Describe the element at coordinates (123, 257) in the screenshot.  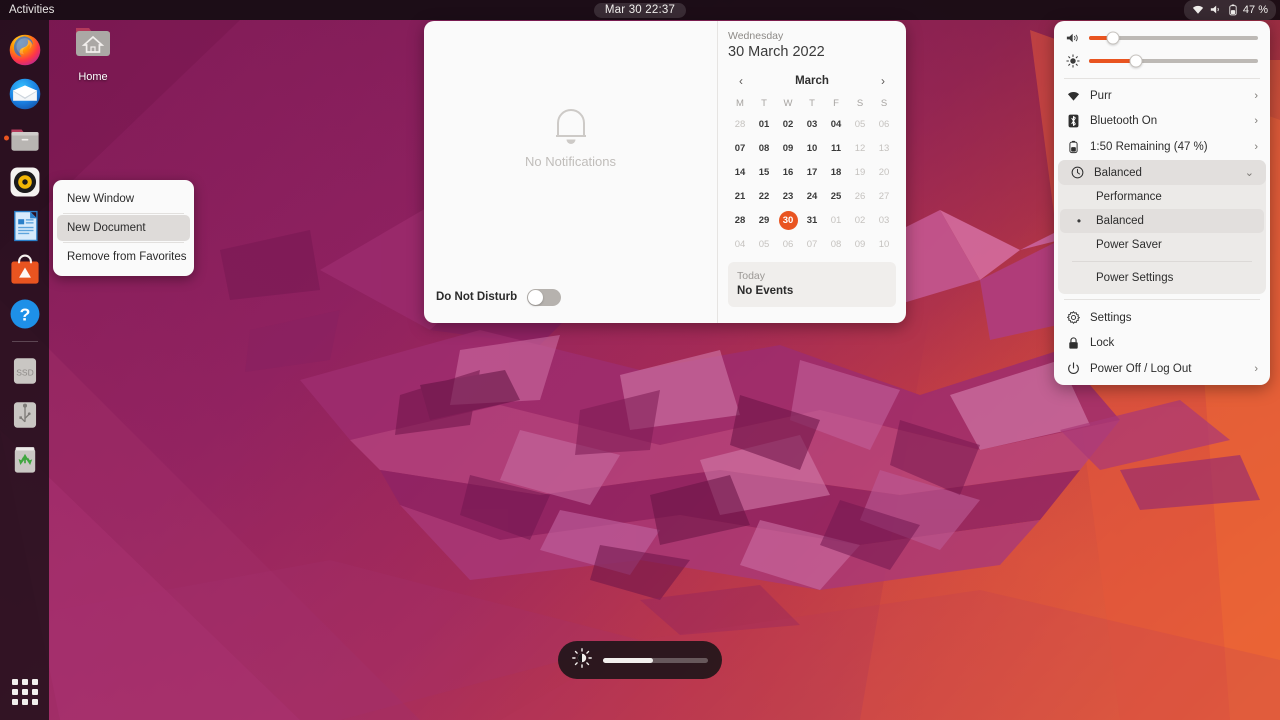
I see `context-menu-item-remove-from-favorites: Remove from Favorites` at that location.